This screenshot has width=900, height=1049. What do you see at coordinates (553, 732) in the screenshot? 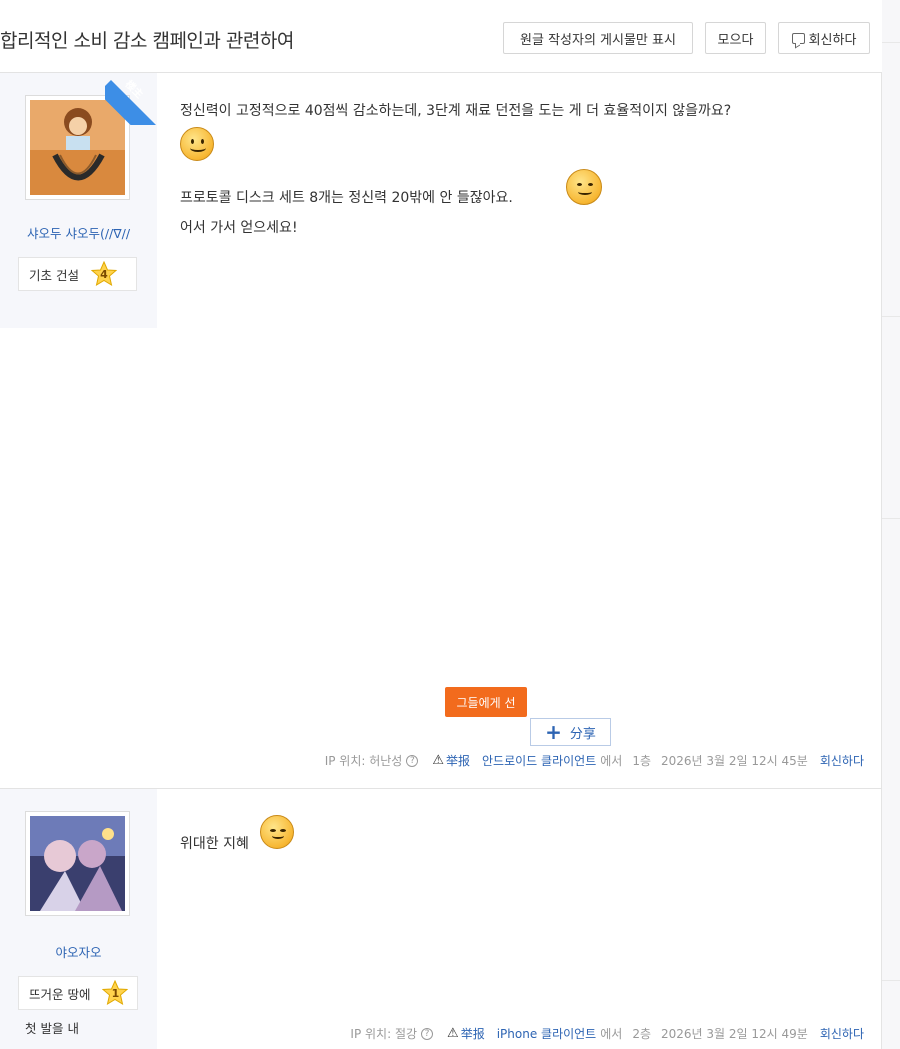
I see `plus-icon: +` at bounding box center [553, 732].